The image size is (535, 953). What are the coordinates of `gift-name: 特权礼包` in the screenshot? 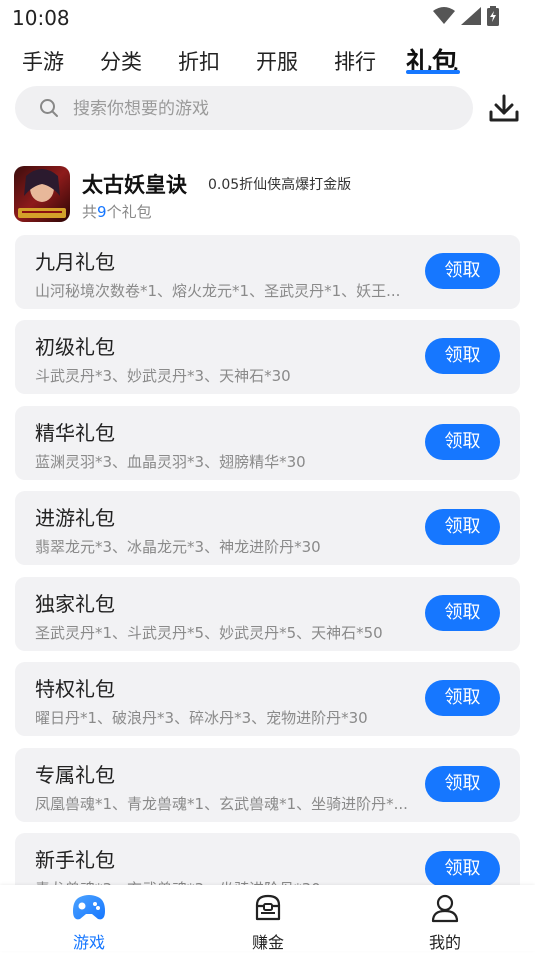 It's located at (75, 689).